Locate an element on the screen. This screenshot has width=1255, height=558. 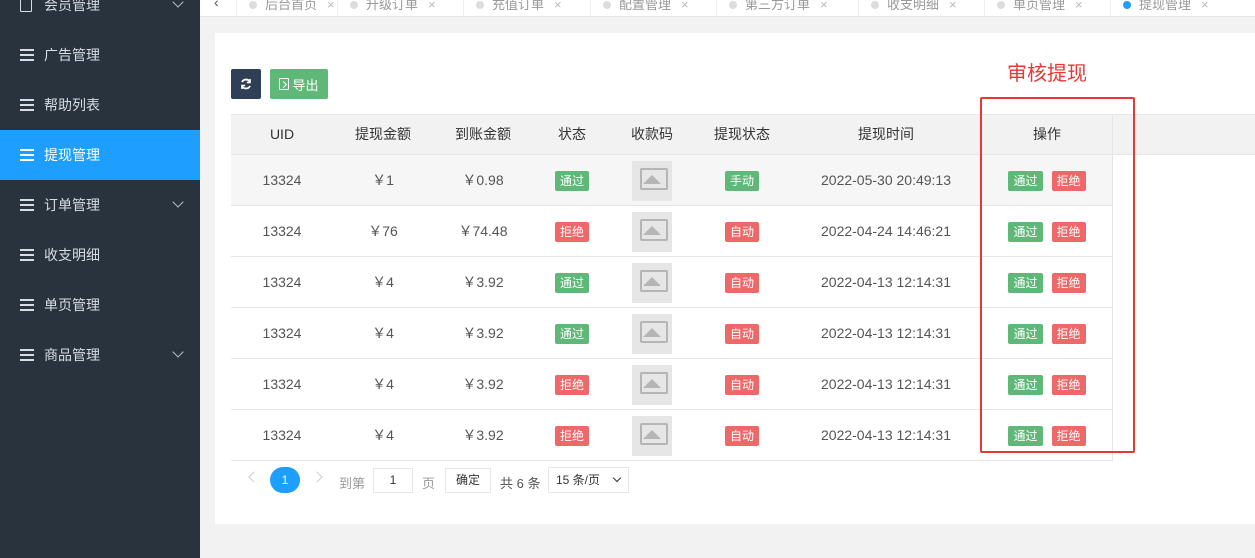
tab-recharge-orders: 充值订单 × is located at coordinates (512, 9).